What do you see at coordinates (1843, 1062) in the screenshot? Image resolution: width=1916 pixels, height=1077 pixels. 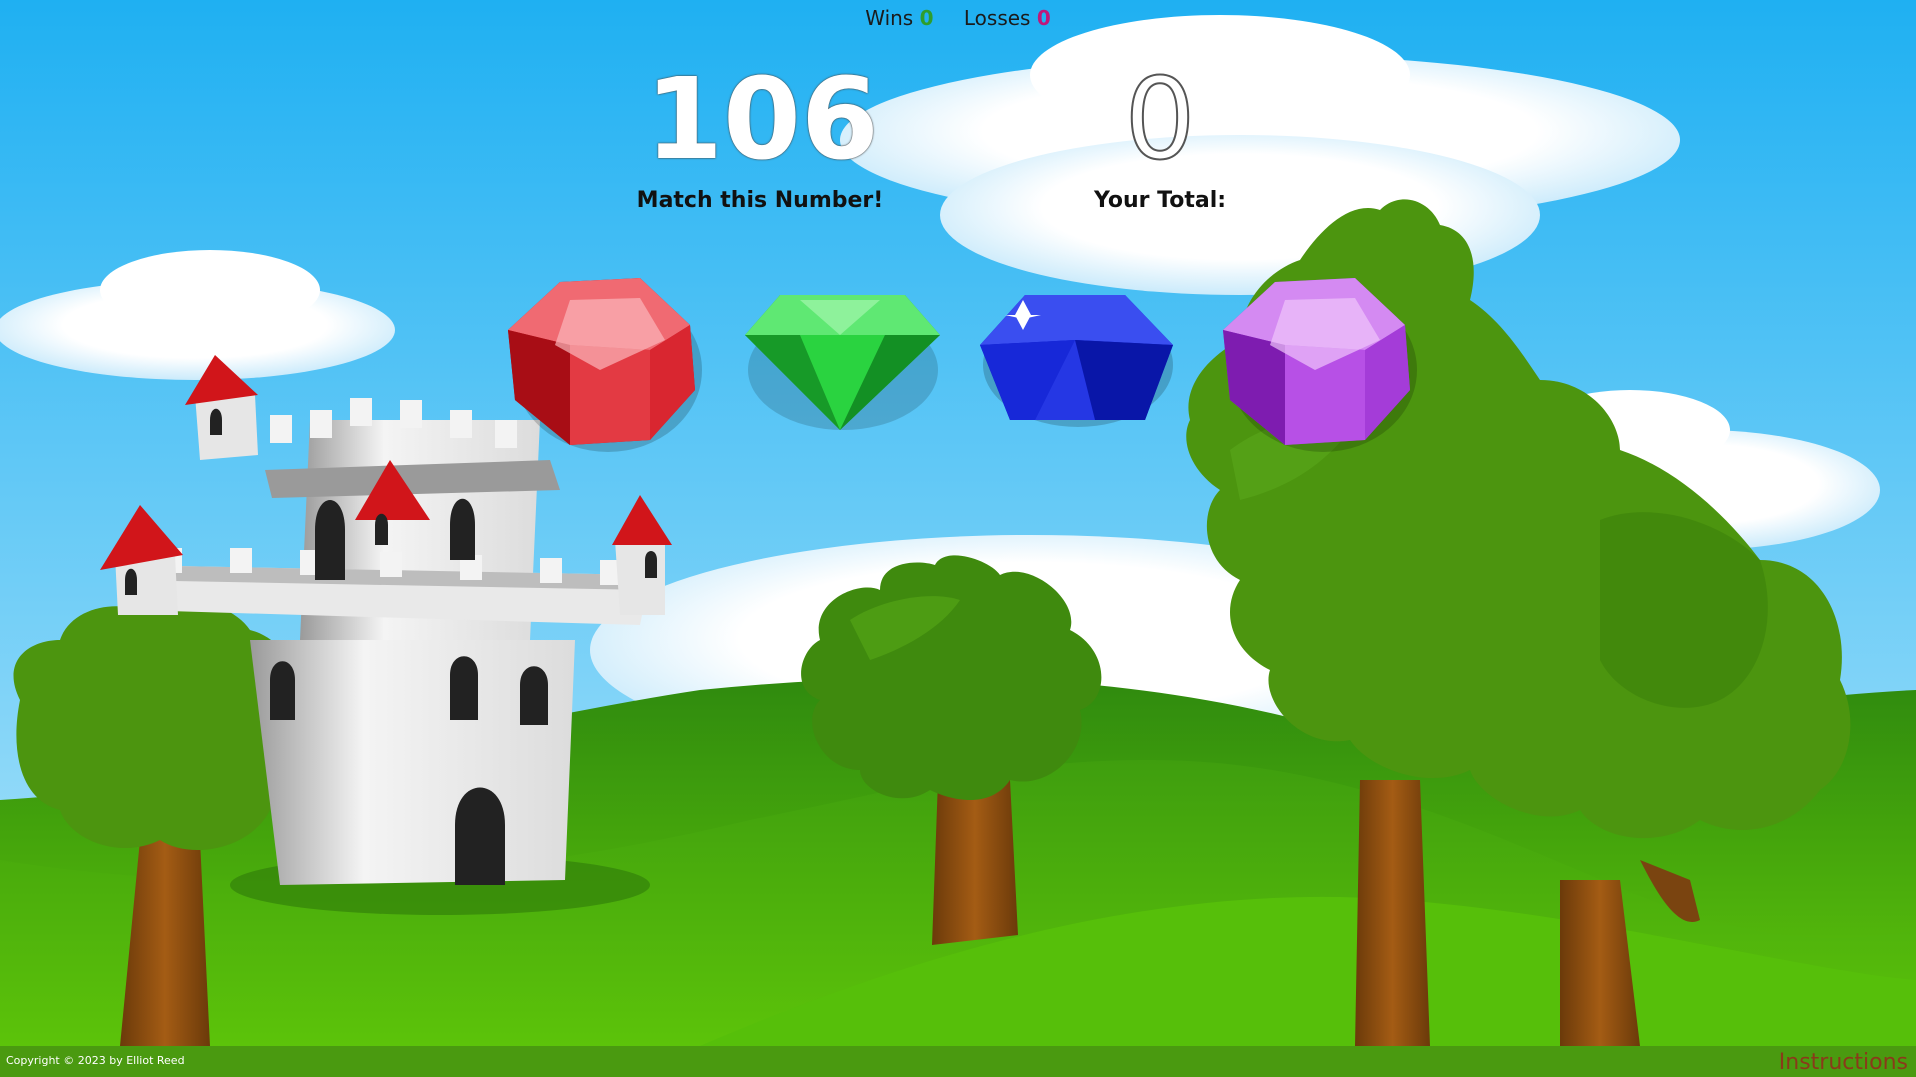 I see `instructions-link: Instructions` at bounding box center [1843, 1062].